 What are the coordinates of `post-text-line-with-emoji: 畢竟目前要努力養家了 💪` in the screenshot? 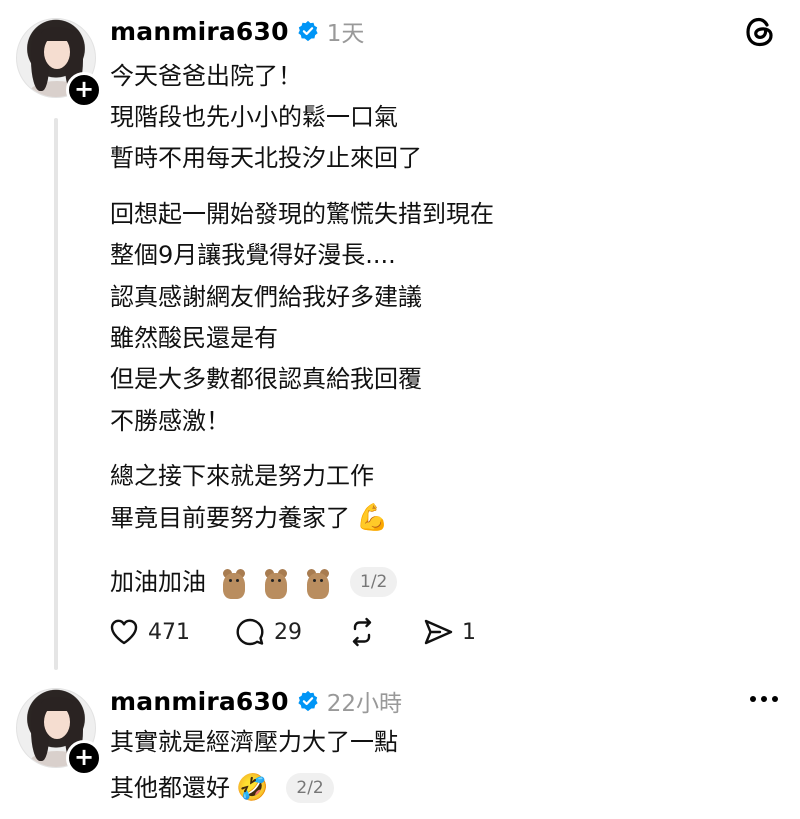 It's located at (249, 518).